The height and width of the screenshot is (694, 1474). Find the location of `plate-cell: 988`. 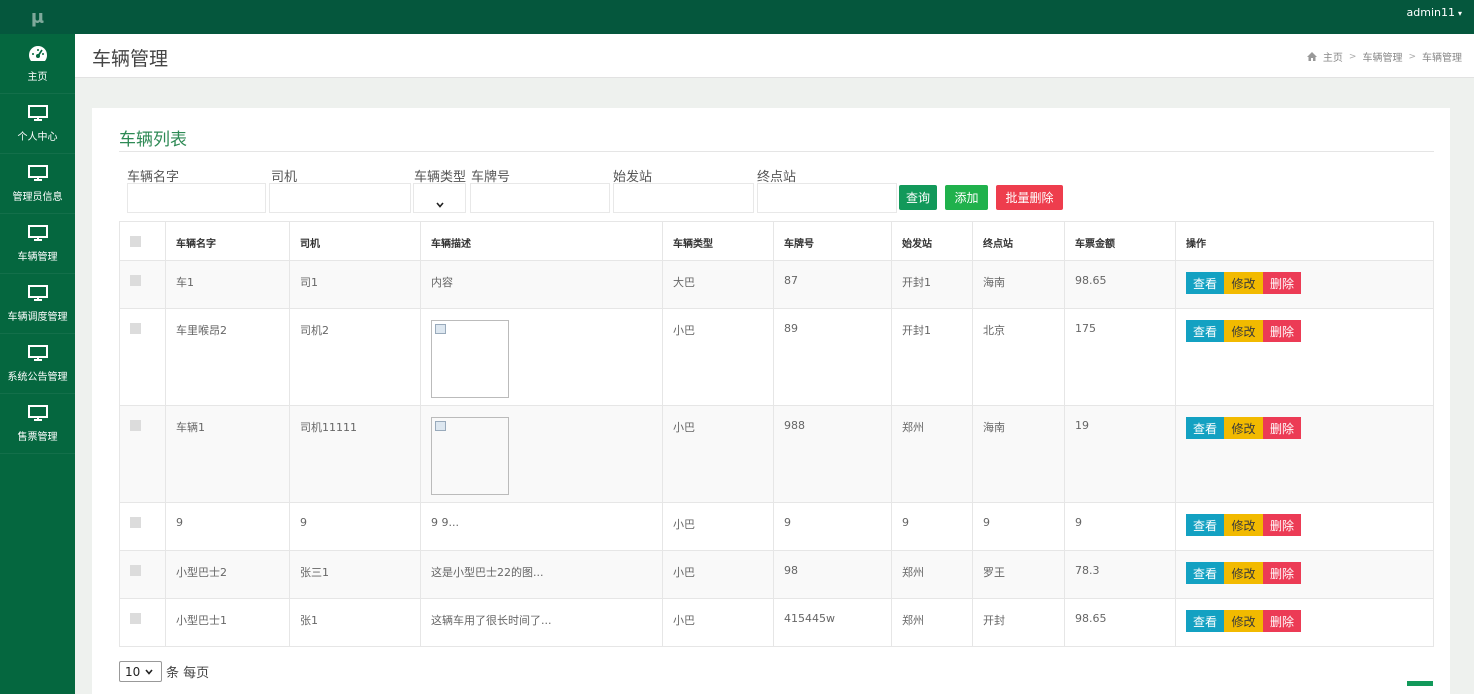

plate-cell: 988 is located at coordinates (832, 454).